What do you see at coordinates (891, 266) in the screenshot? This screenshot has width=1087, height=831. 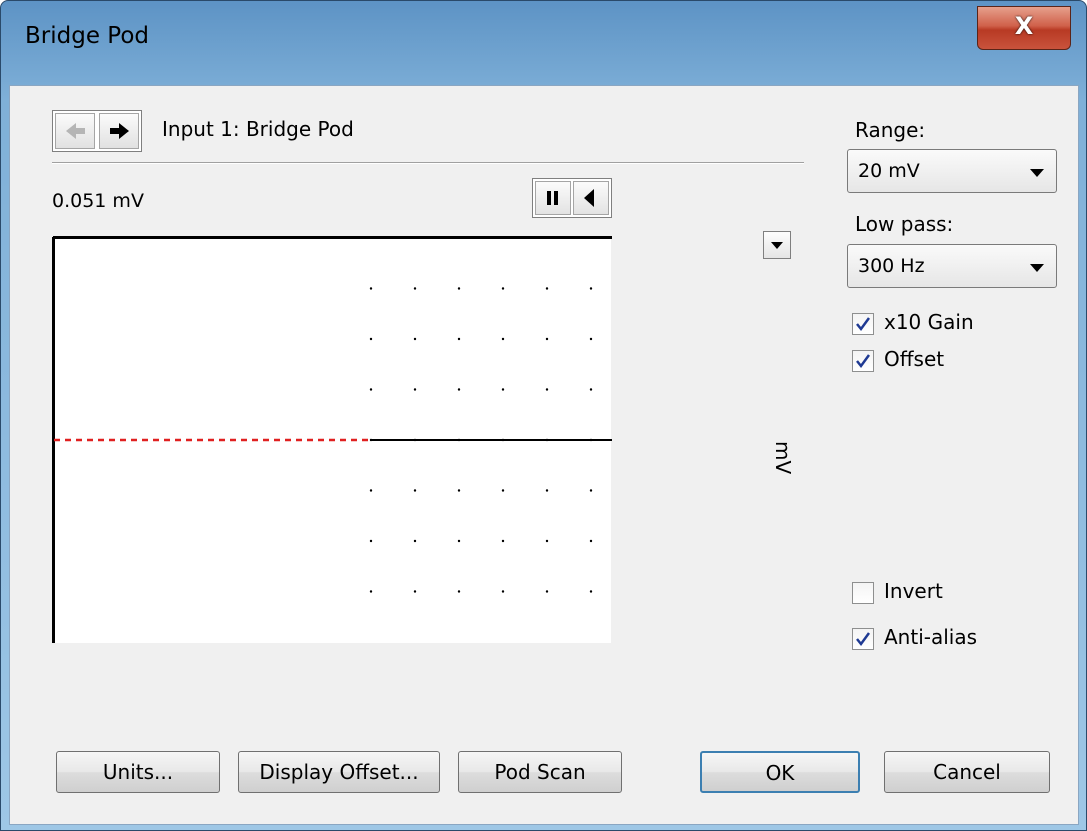 I see `low-pass-value: 300 Hz` at bounding box center [891, 266].